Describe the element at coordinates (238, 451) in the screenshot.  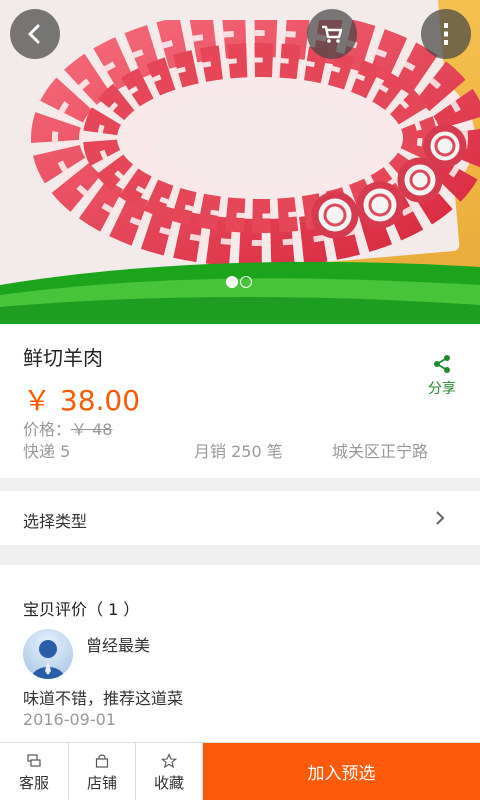
I see `monthly-sales: 月销 250 笔` at that location.